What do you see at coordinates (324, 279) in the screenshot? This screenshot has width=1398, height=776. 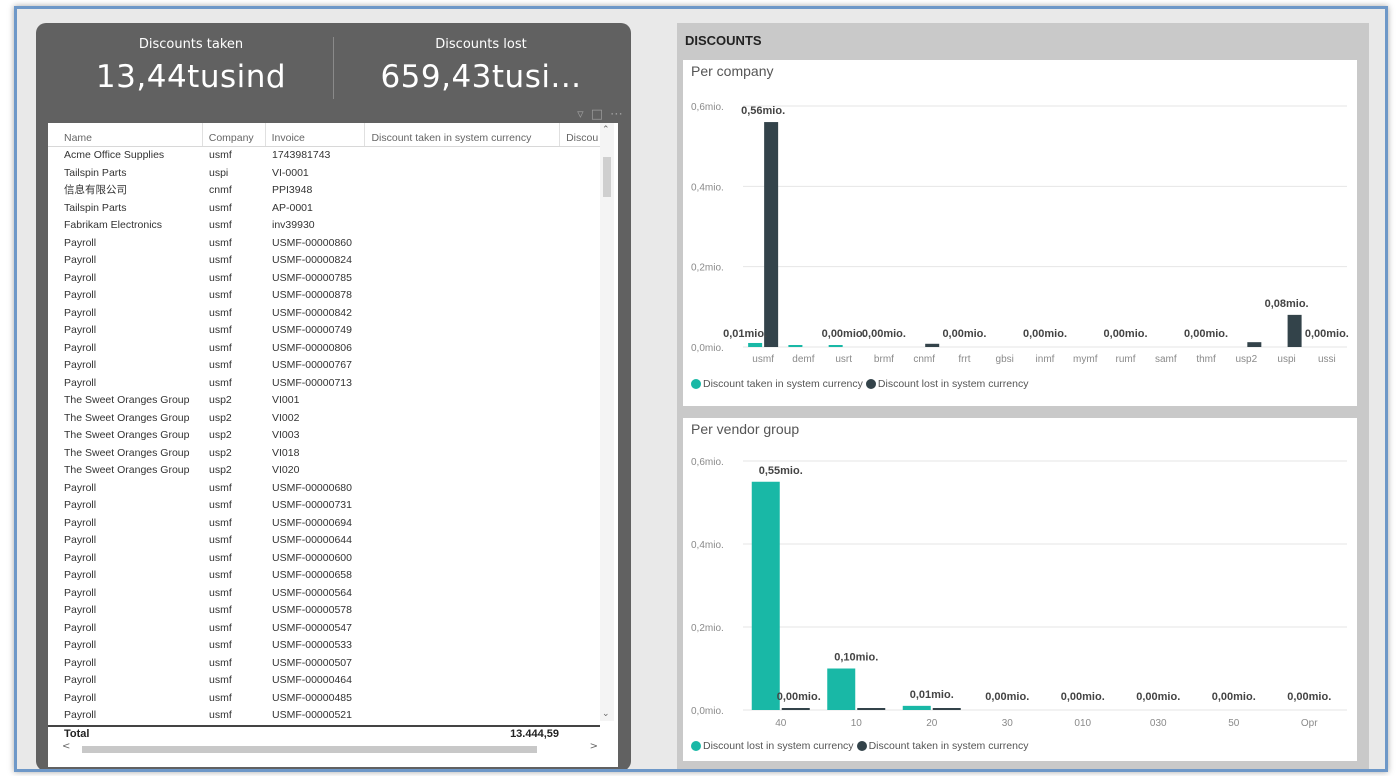 I see `table-row: Payroll usmf USMF-00000785` at bounding box center [324, 279].